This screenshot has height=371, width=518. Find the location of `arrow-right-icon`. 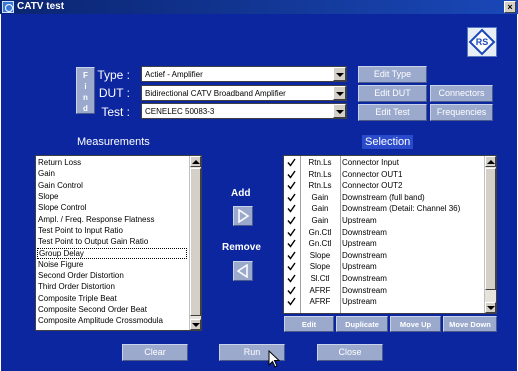

arrow-right-icon is located at coordinates (244, 216).